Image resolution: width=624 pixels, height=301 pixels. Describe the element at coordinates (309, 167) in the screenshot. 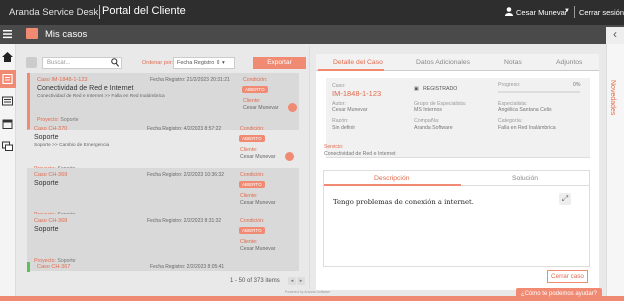

I see `pane-divider` at that location.